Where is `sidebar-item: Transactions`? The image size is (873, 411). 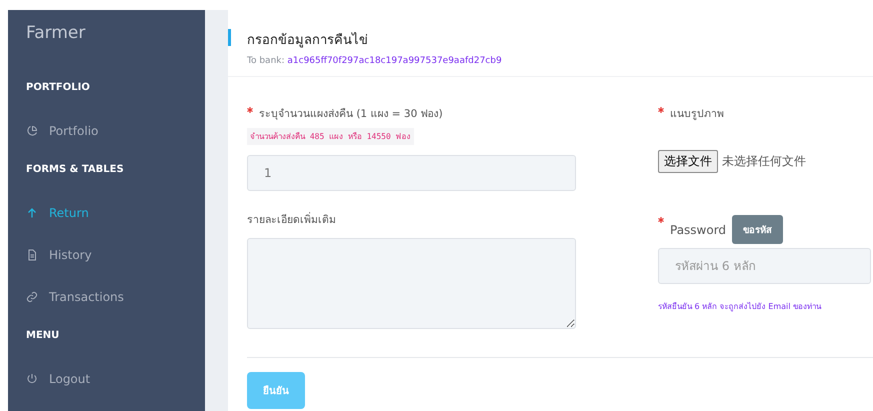
sidebar-item: Transactions is located at coordinates (115, 297).